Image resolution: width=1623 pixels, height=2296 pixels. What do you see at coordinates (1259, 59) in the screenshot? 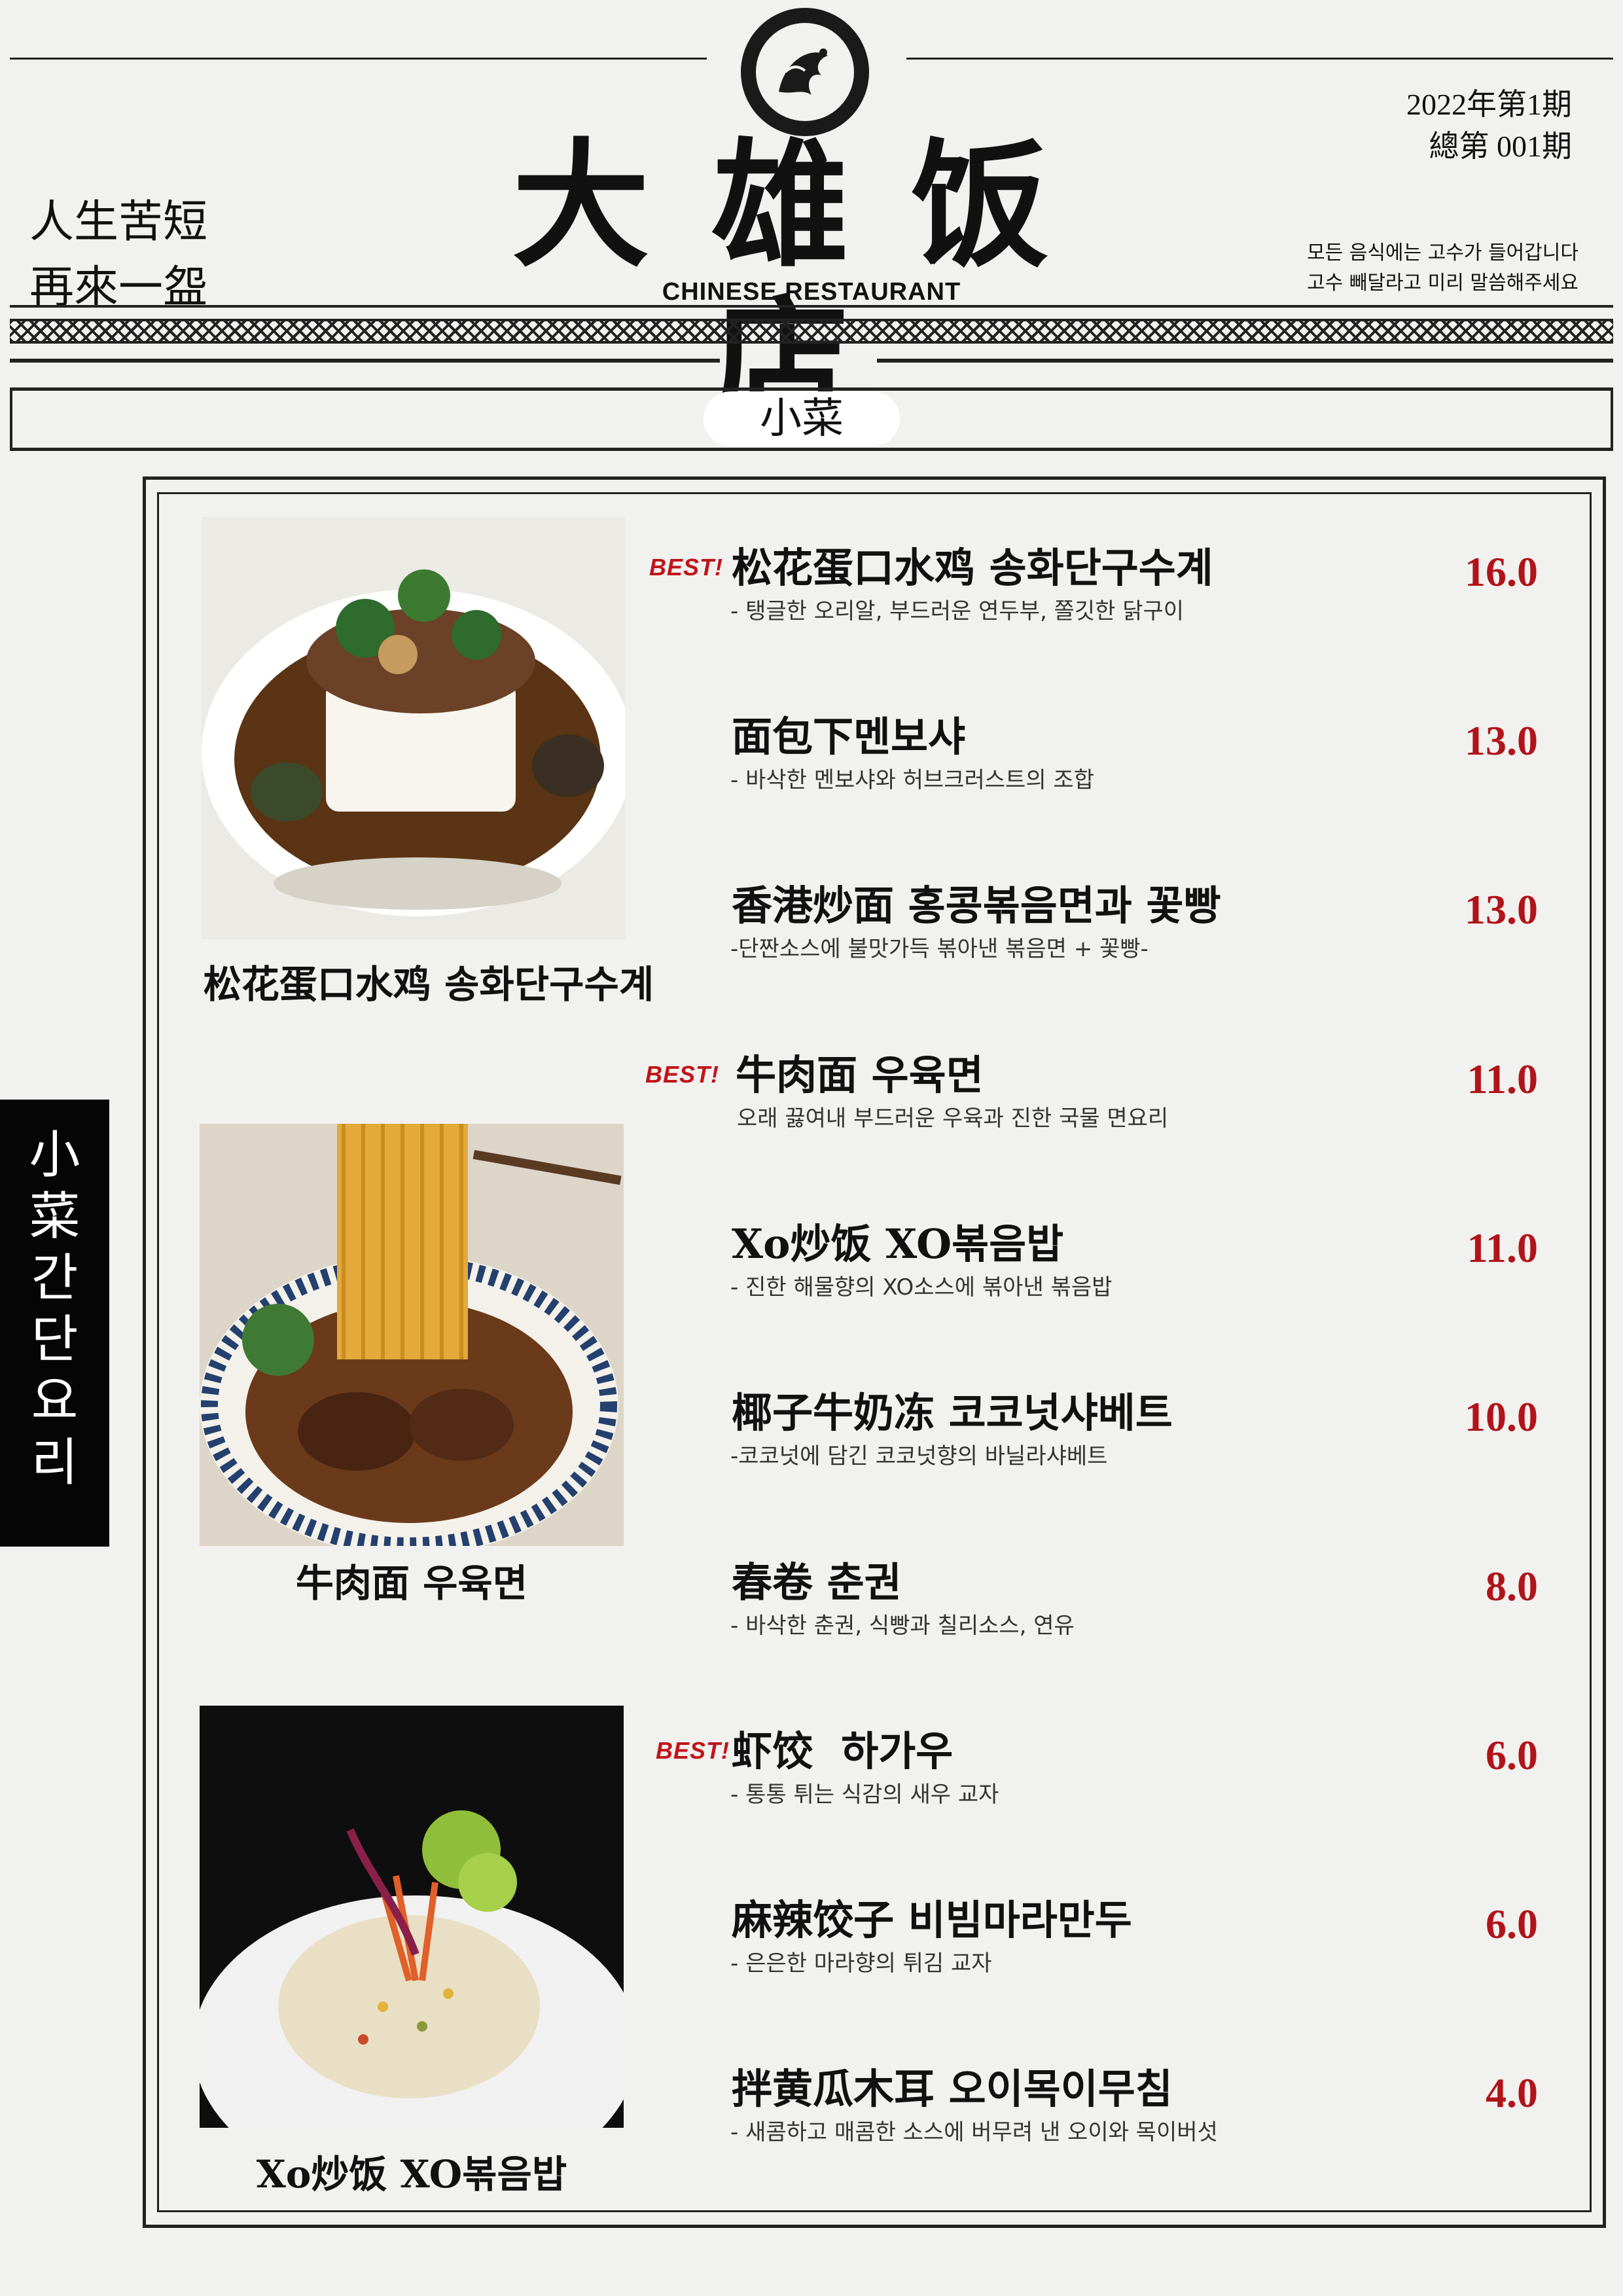
I see `header-rule-right` at bounding box center [1259, 59].